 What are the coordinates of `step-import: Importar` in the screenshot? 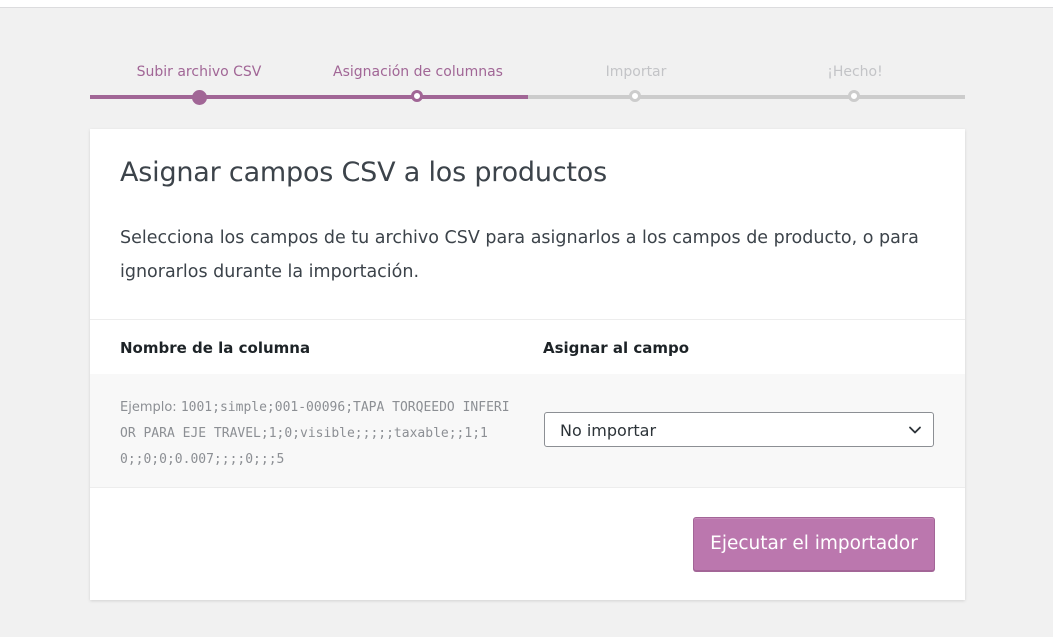 It's located at (636, 80).